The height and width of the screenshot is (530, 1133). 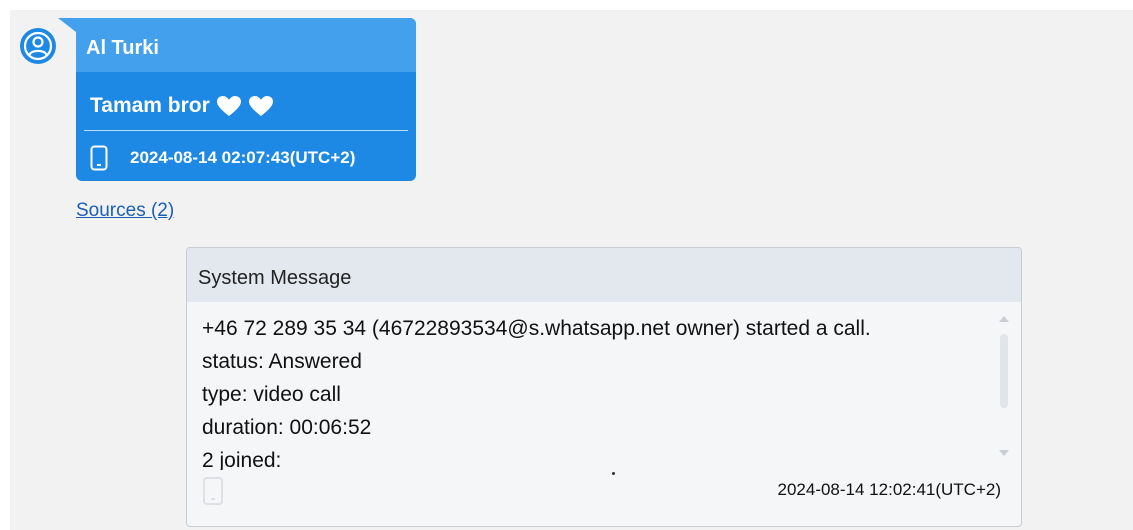 I want to click on system-message-line: status: Answered, so click(x=282, y=361).